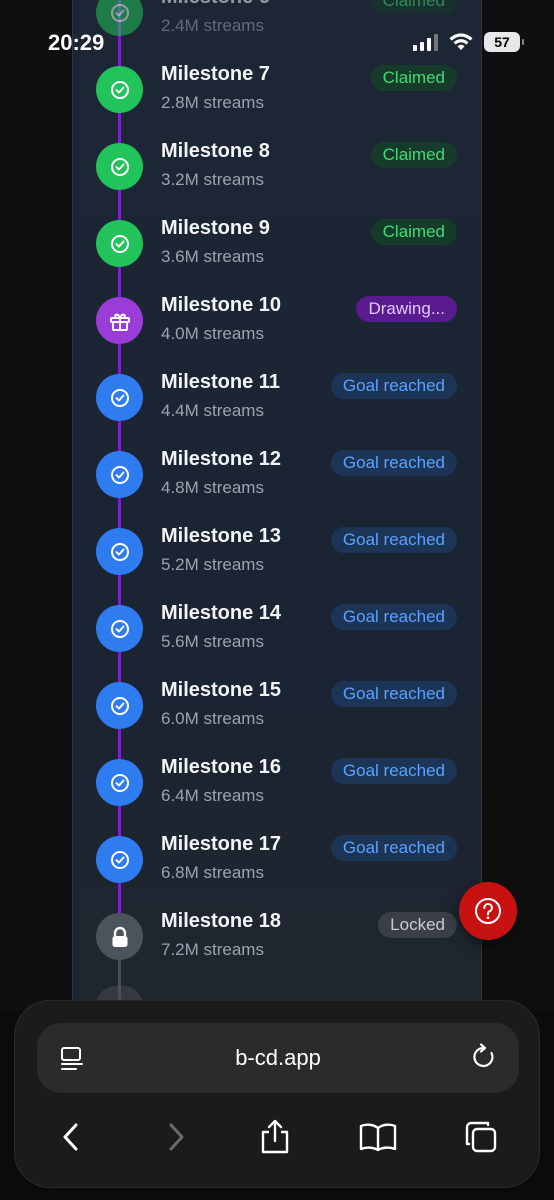  I want to click on status-time: 20:29, so click(76, 42).